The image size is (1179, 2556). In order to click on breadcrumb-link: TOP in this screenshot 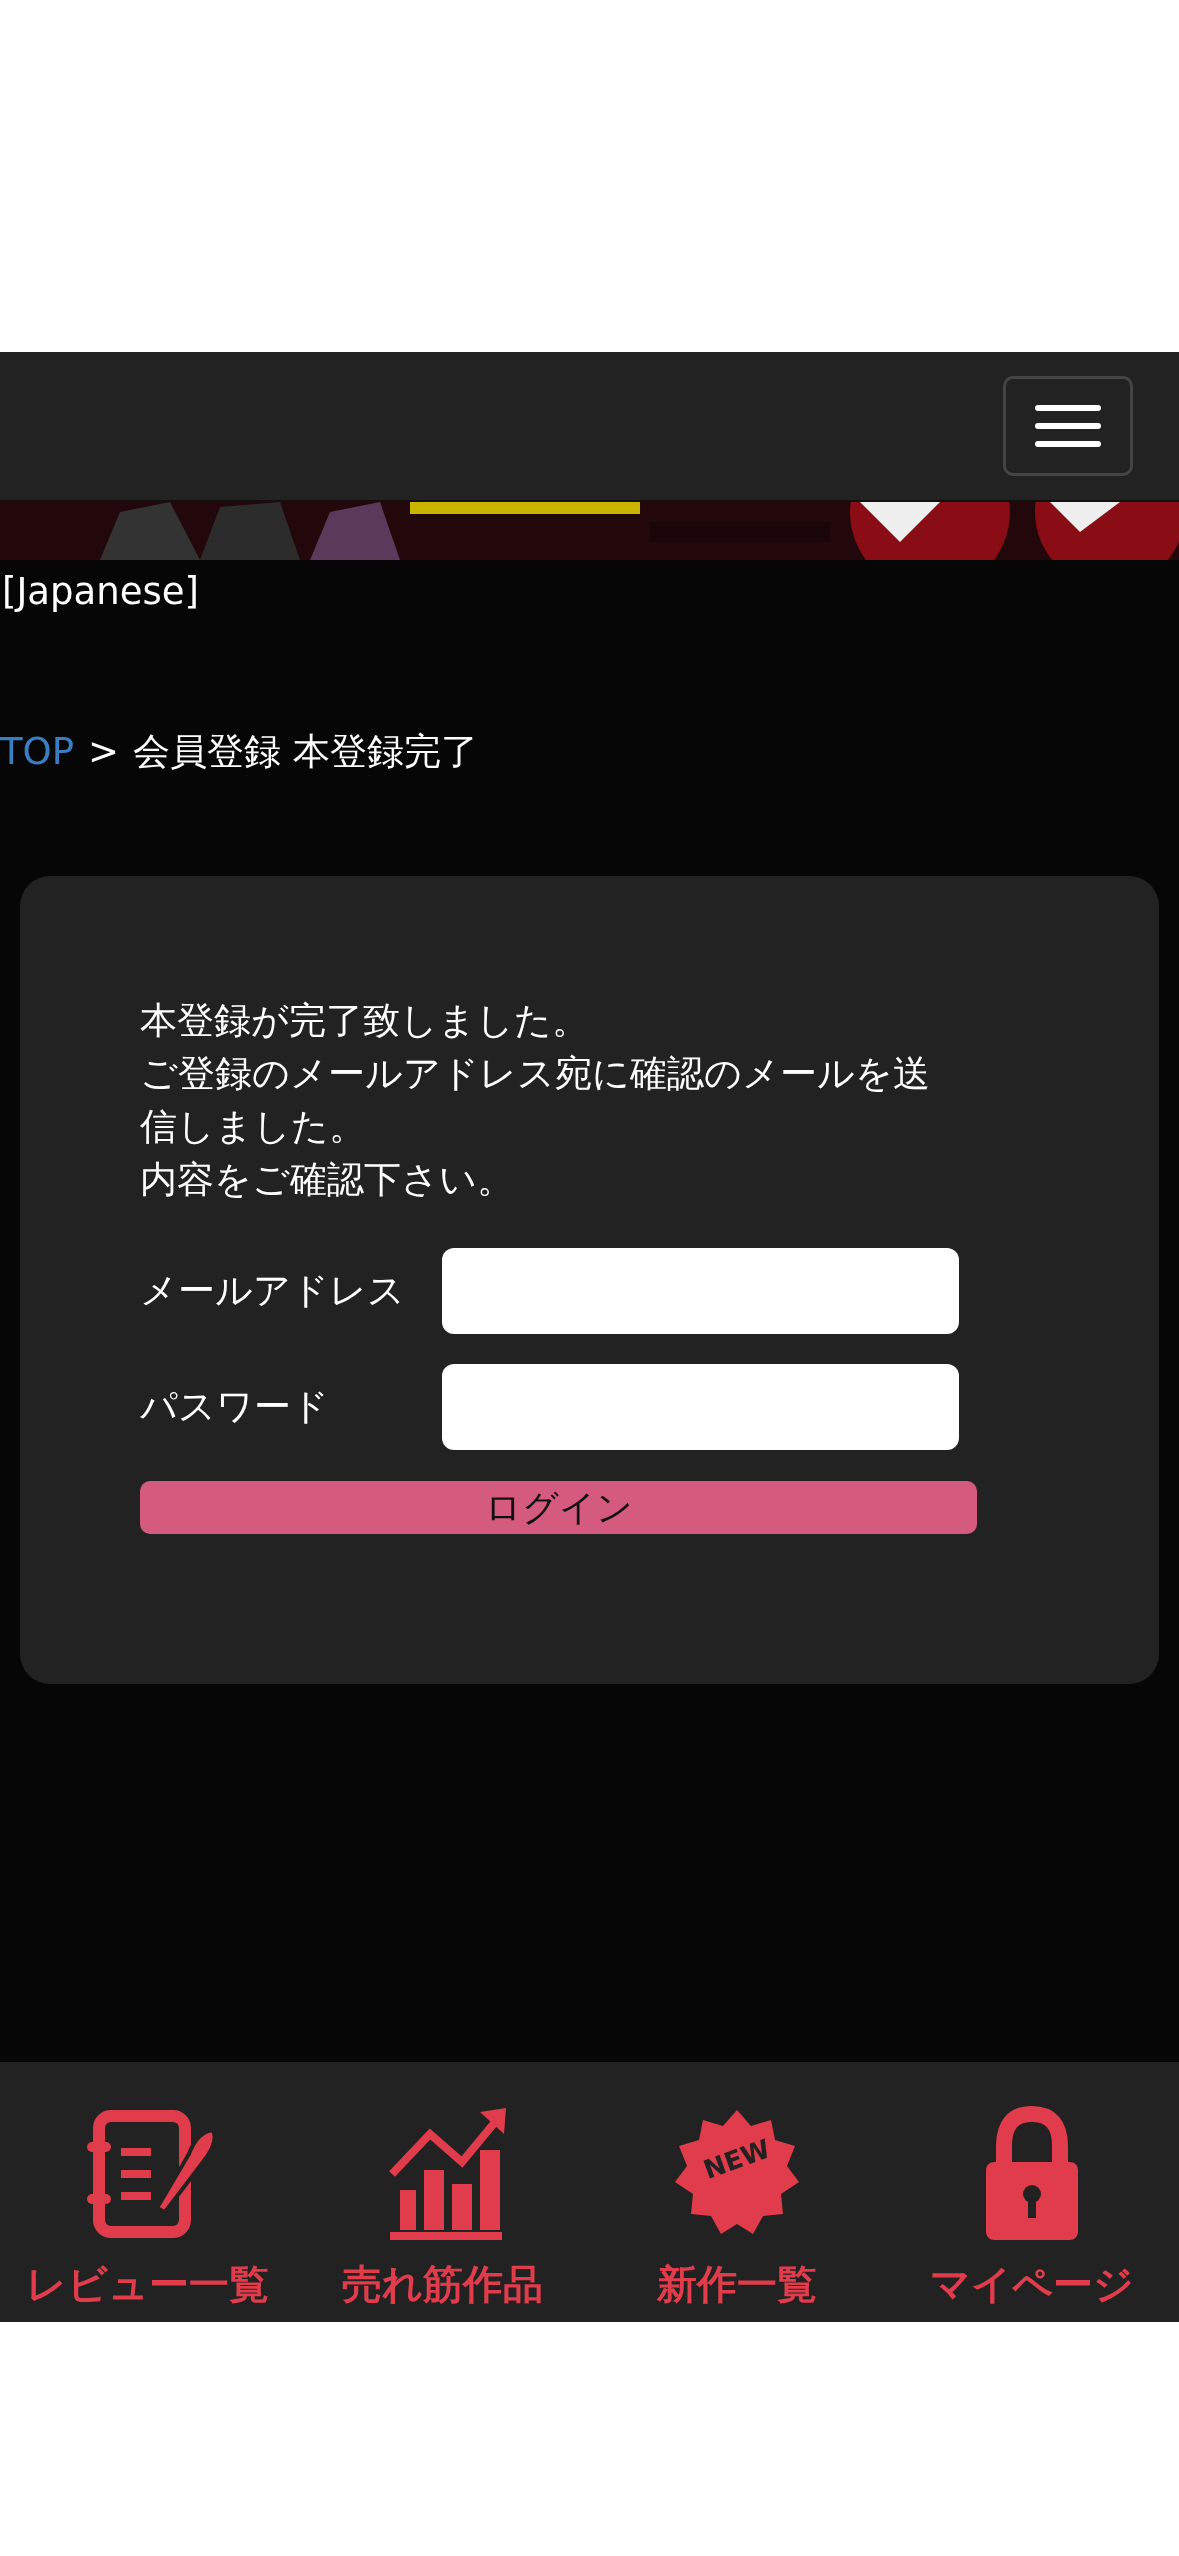, I will do `click(37, 752)`.